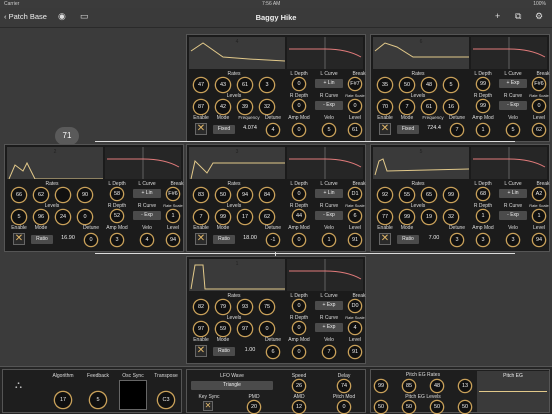  What do you see at coordinates (250, 238) in the screenshot?
I see `frequency-value: 18.00` at bounding box center [250, 238].